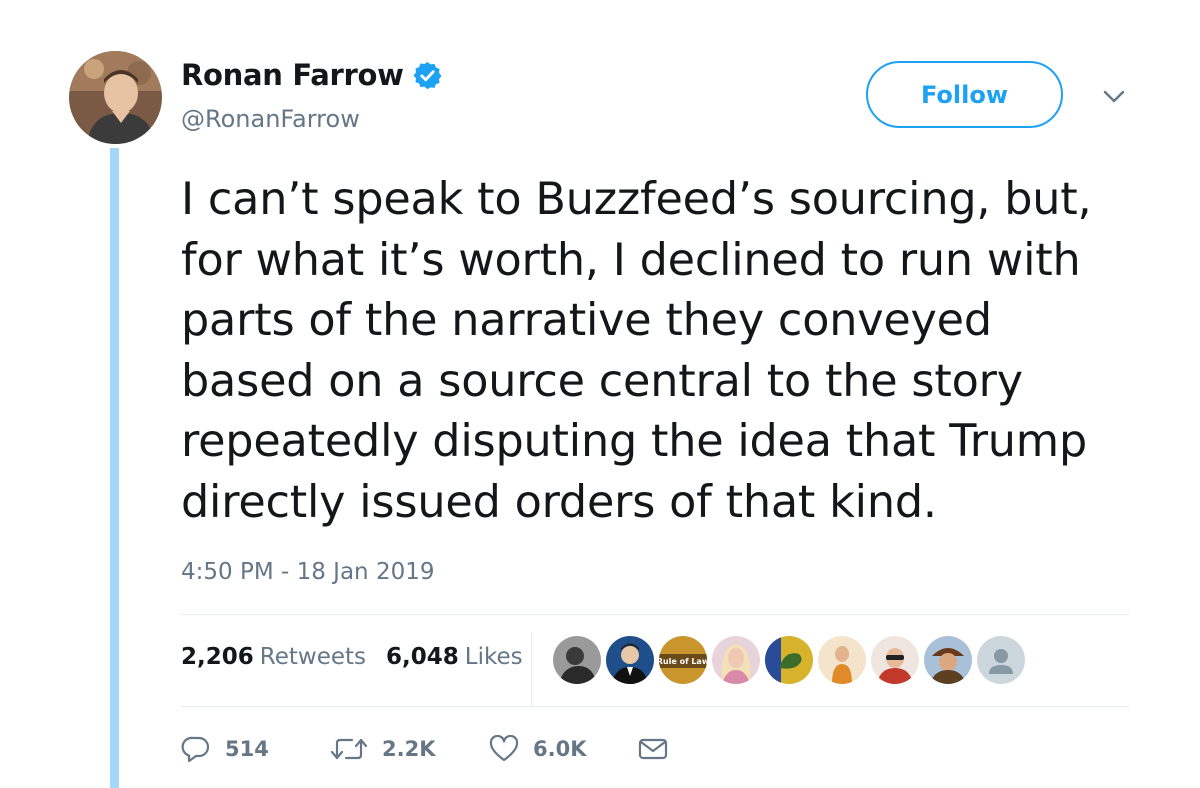 The image size is (1200, 788). What do you see at coordinates (964, 94) in the screenshot?
I see `follow-button: Follow` at bounding box center [964, 94].